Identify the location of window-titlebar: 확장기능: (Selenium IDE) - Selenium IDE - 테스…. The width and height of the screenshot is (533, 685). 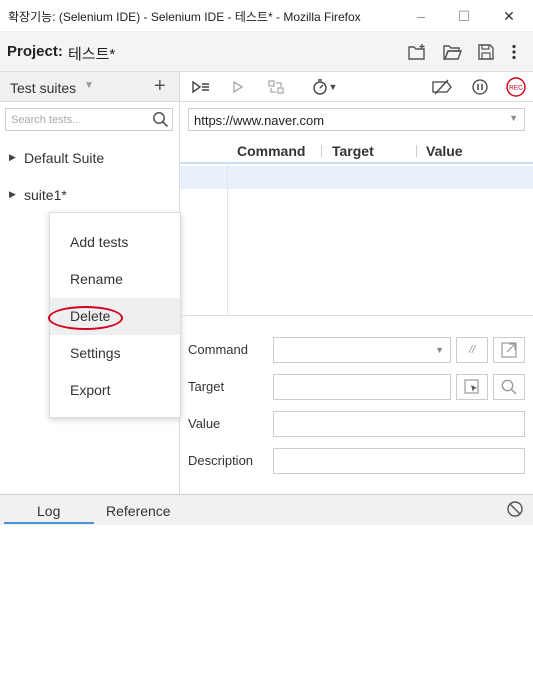
(266, 16).